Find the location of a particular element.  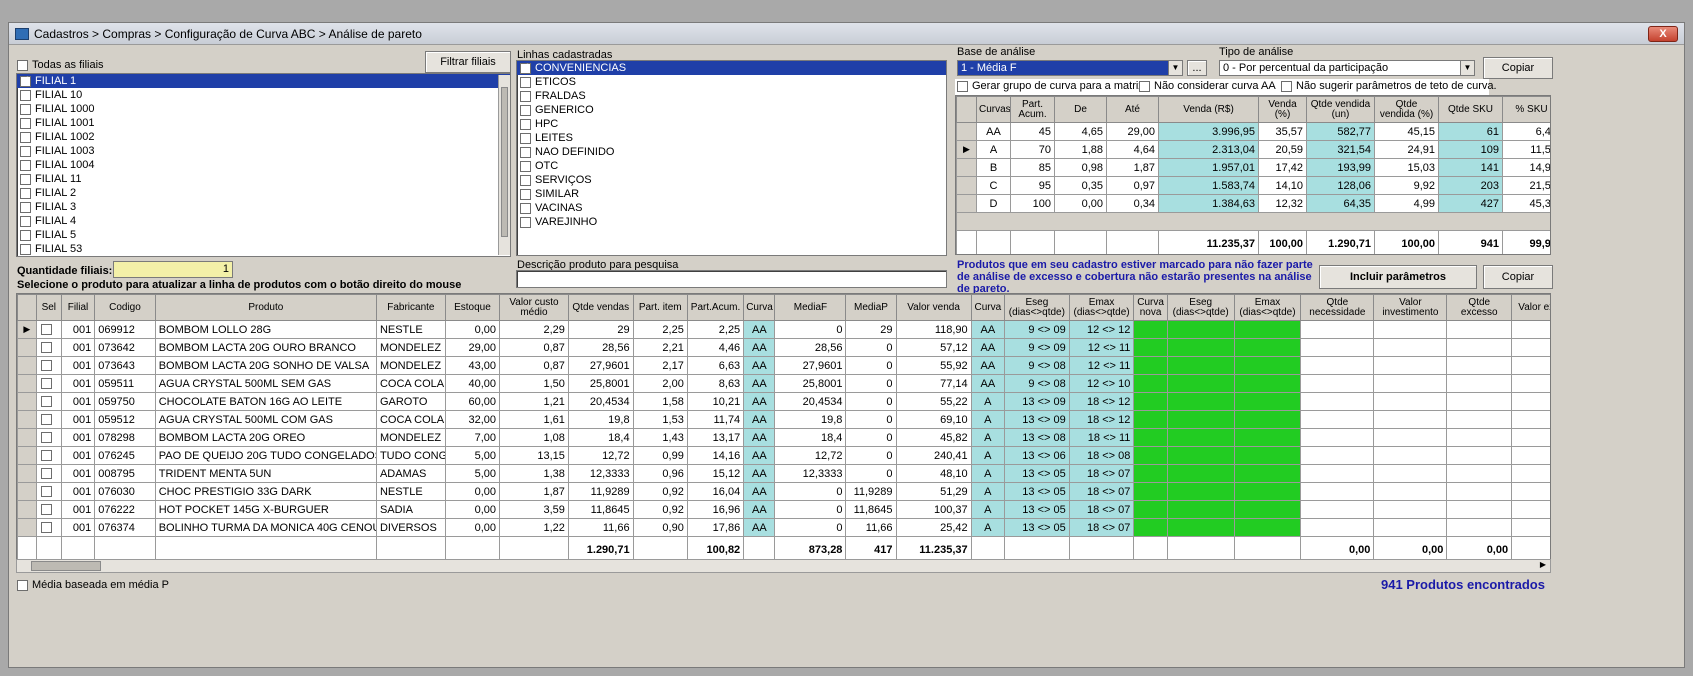

product-cell: 19,8 is located at coordinates (810, 419).